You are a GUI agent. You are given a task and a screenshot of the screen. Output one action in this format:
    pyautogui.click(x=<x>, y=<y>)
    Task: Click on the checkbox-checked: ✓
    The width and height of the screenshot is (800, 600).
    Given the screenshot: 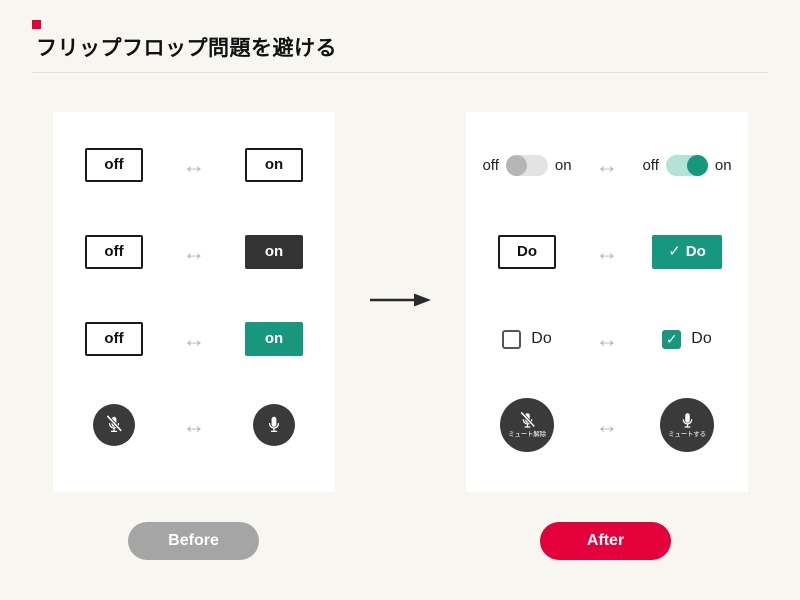 What is the action you would take?
    pyautogui.click(x=672, y=339)
    